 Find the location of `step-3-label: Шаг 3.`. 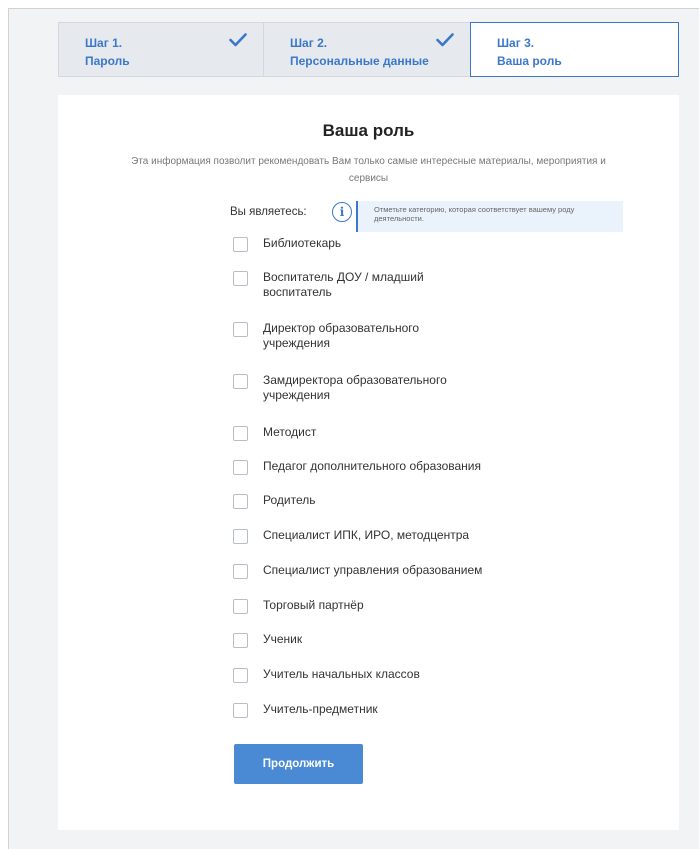

step-3-label: Шаг 3. is located at coordinates (516, 43).